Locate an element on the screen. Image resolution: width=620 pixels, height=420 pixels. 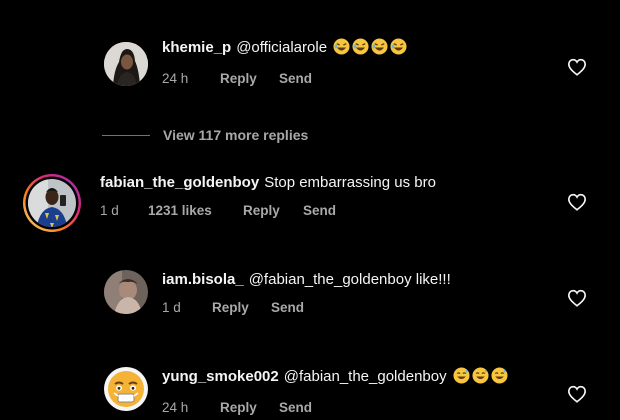
view-more-label: View 117 more replies is located at coordinates (236, 135).